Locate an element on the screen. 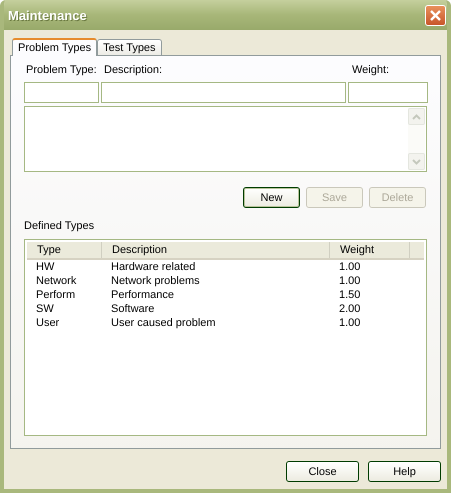 Image resolution: width=451 pixels, height=493 pixels. dialog-button: Help is located at coordinates (404, 471).